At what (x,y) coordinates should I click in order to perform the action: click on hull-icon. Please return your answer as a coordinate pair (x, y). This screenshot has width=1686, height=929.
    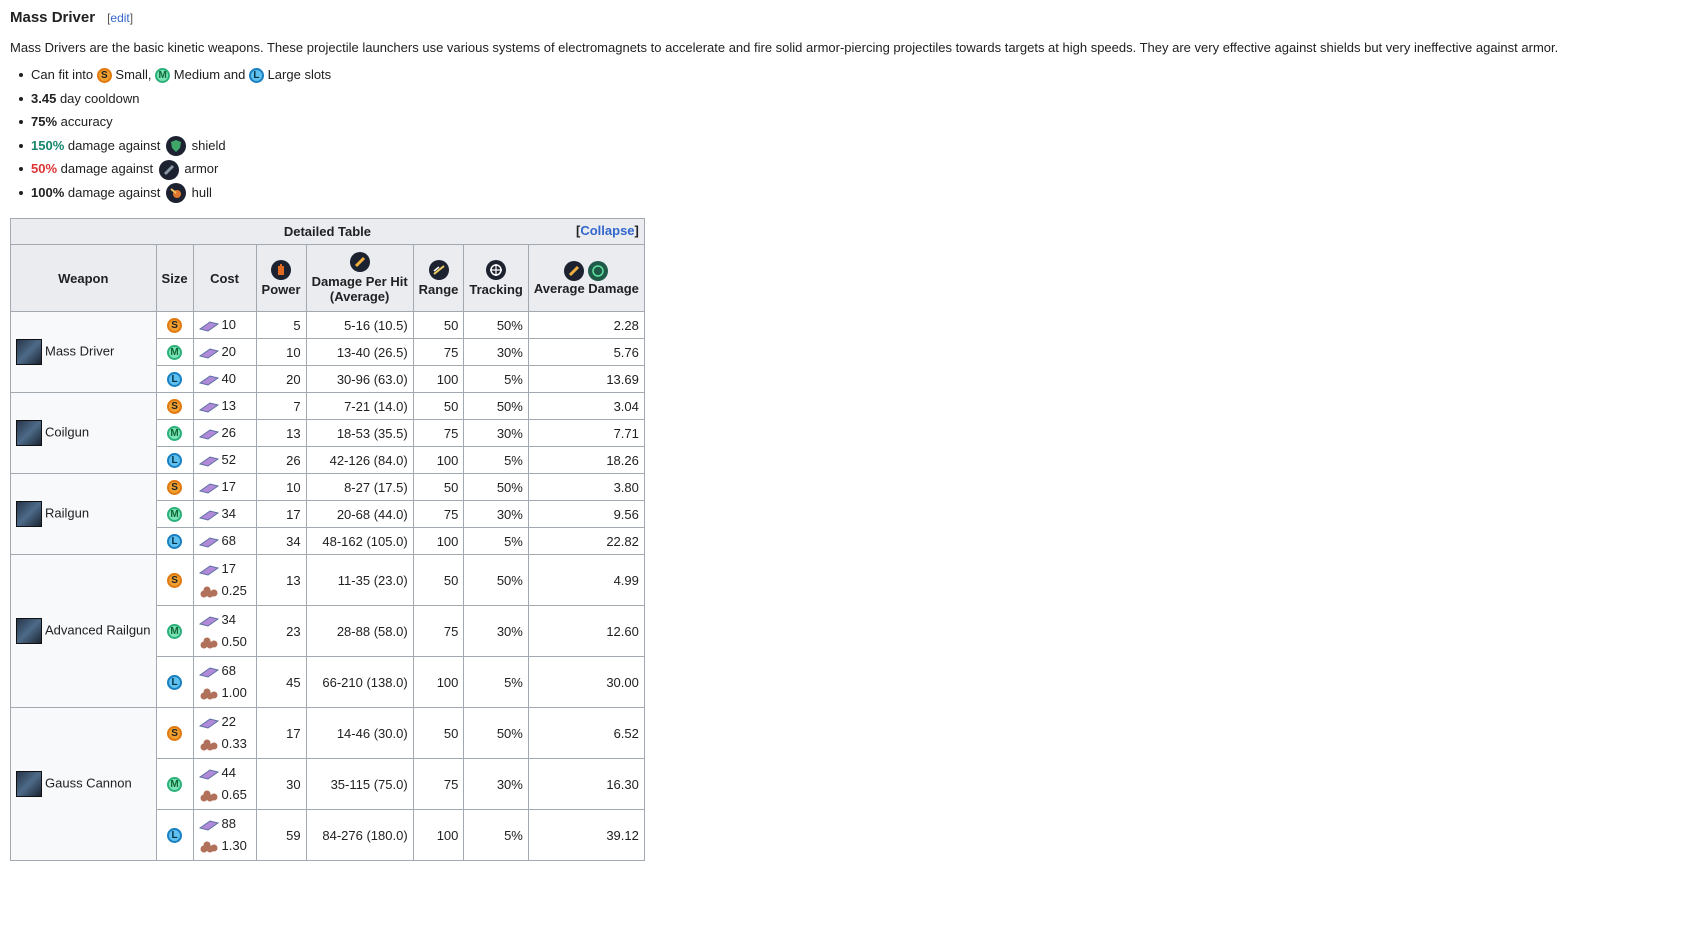
    Looking at the image, I should click on (176, 193).